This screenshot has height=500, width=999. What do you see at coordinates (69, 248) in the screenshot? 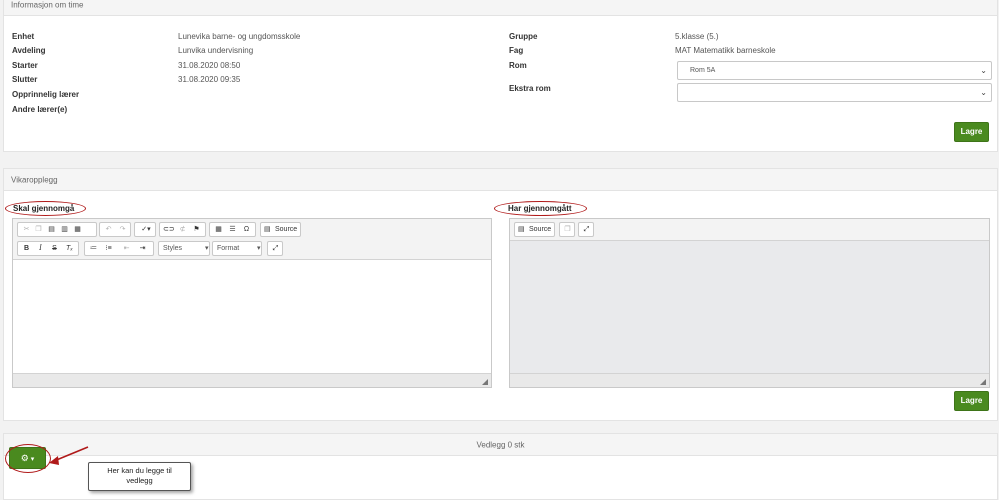
I see `remove-format-icon: Tₓ` at bounding box center [69, 248].